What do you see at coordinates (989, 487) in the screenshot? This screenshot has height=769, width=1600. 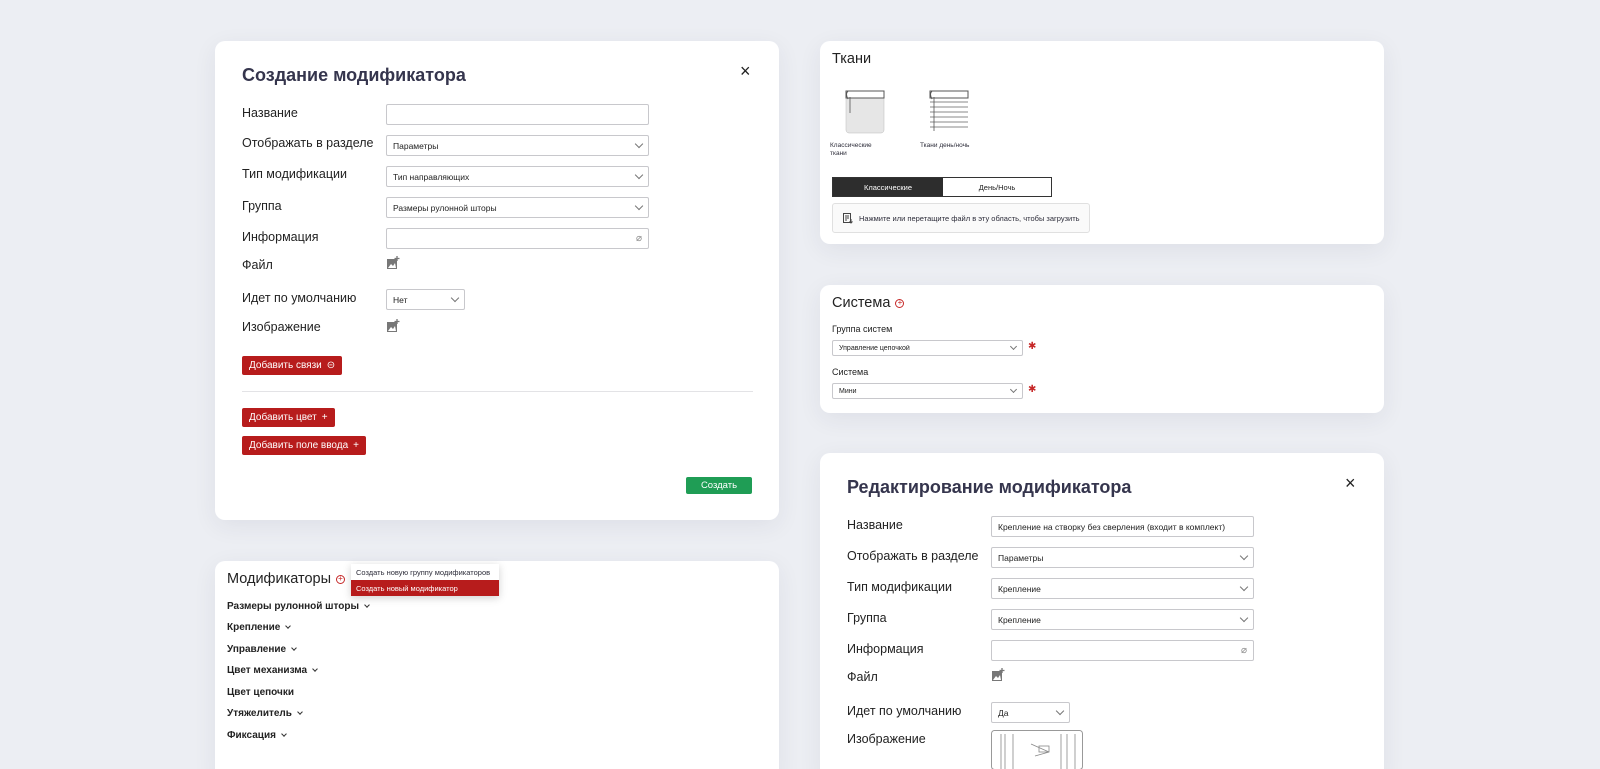 I see `modal-title: Редактирование модификатора` at bounding box center [989, 487].